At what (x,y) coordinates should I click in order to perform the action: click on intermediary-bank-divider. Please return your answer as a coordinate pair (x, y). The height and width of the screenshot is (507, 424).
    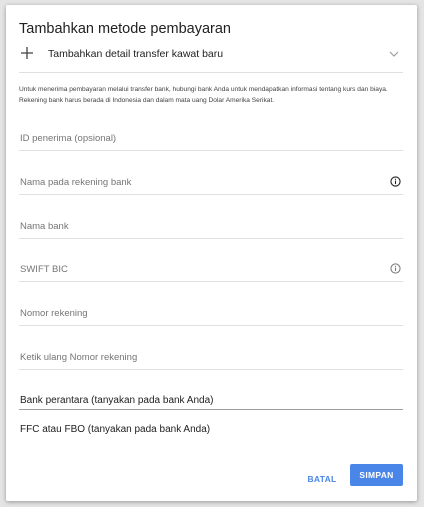
    Looking at the image, I should click on (211, 409).